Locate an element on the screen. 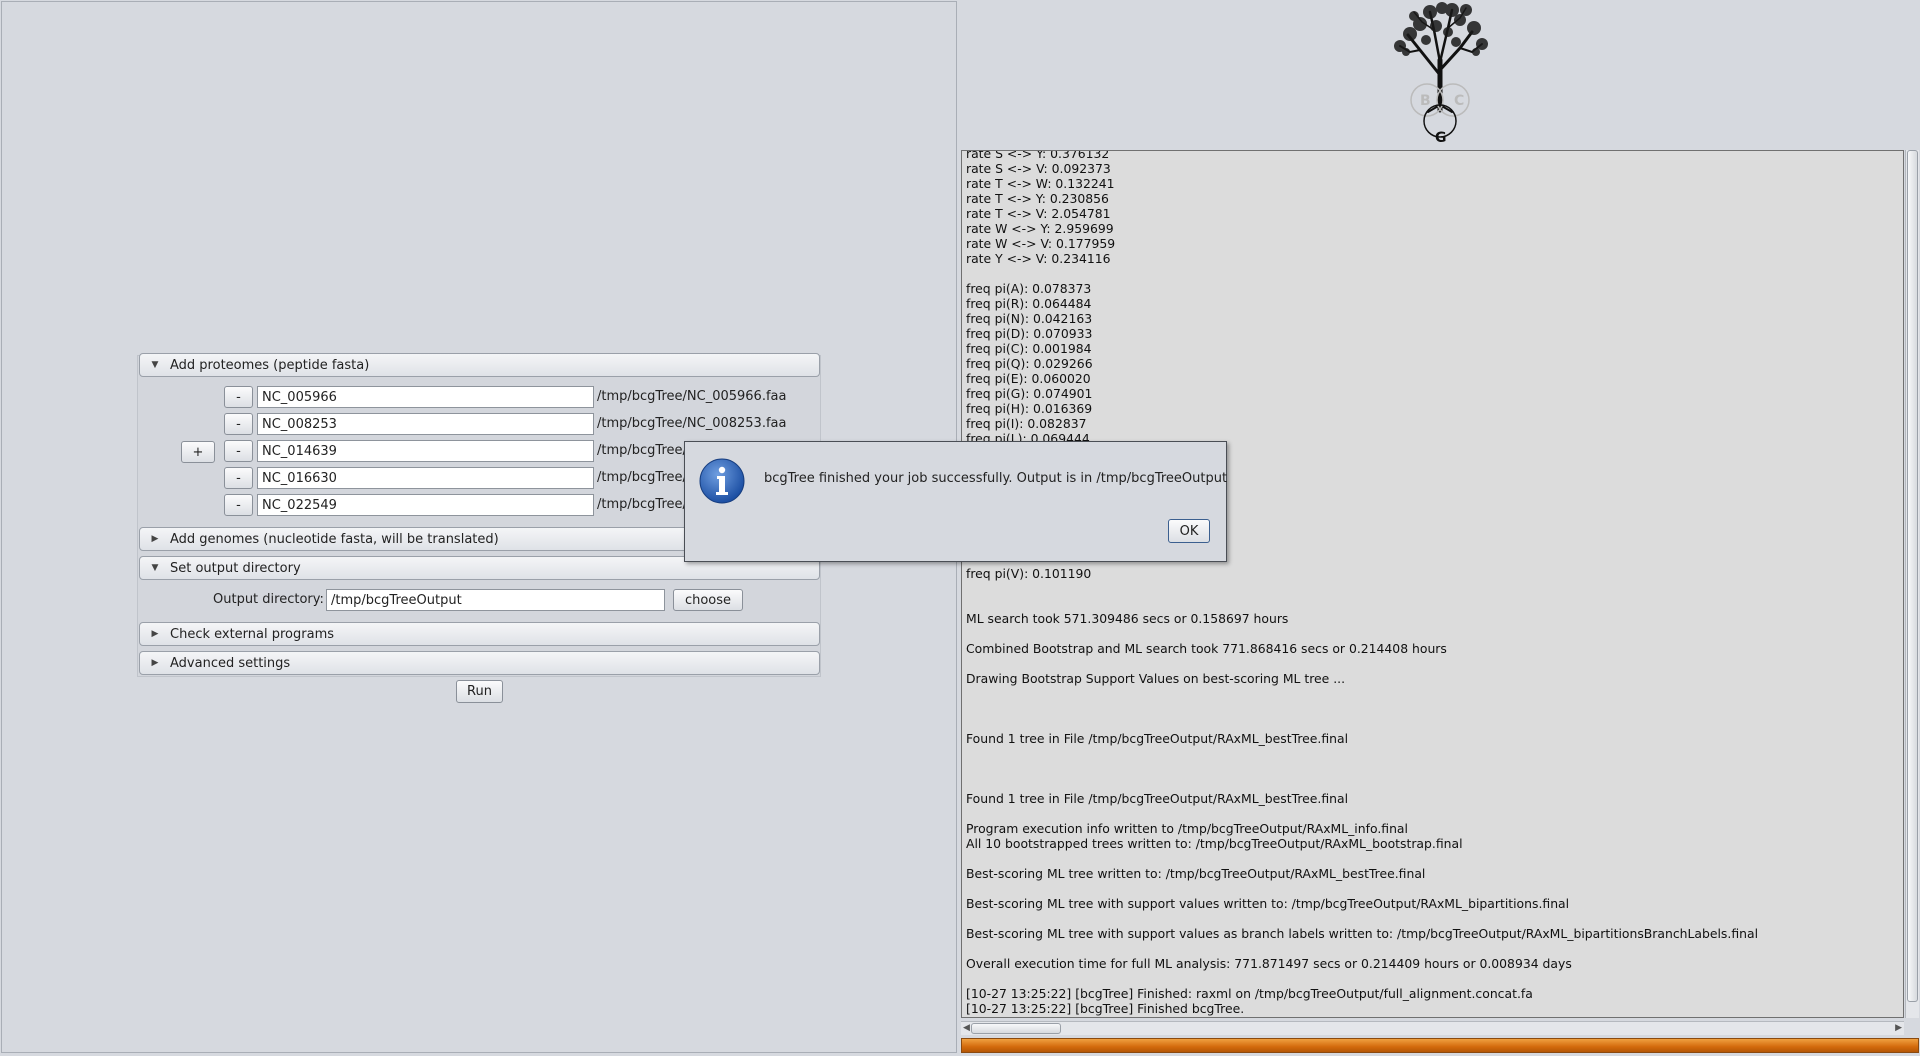 This screenshot has height=1056, width=1920. progress-bar is located at coordinates (1440, 1045).